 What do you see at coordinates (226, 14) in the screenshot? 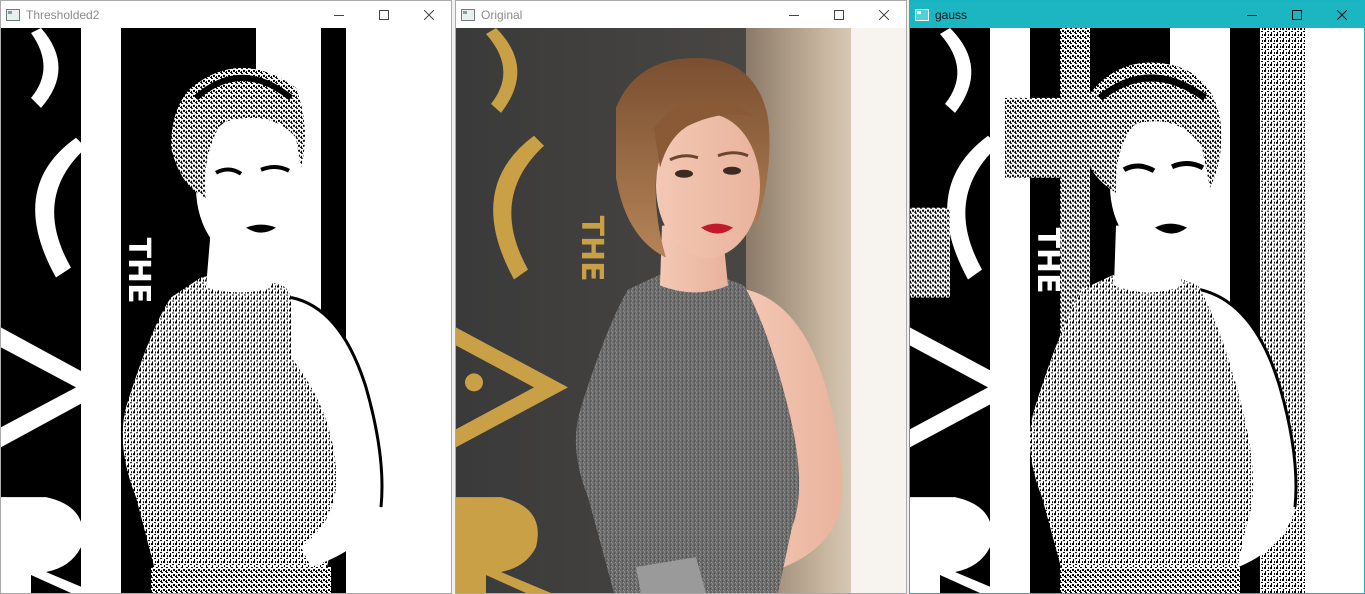
I see `titlebar: Thresholded2` at bounding box center [226, 14].